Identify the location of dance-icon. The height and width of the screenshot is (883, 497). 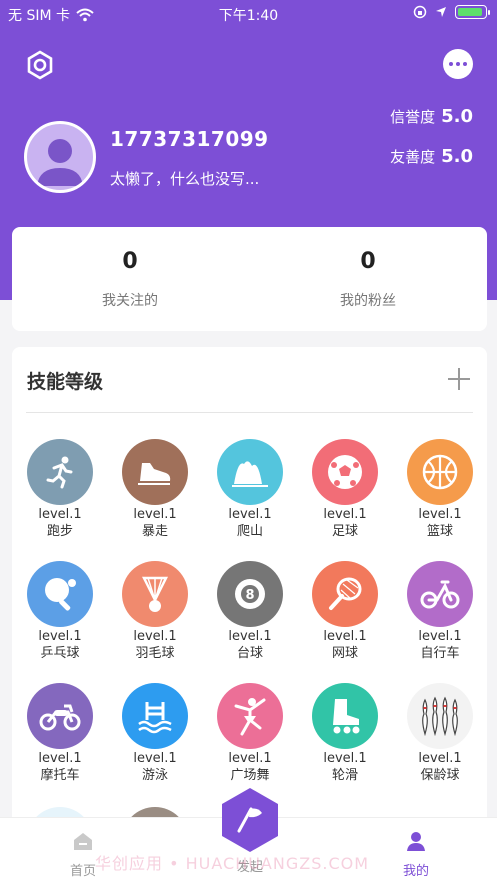
(250, 716).